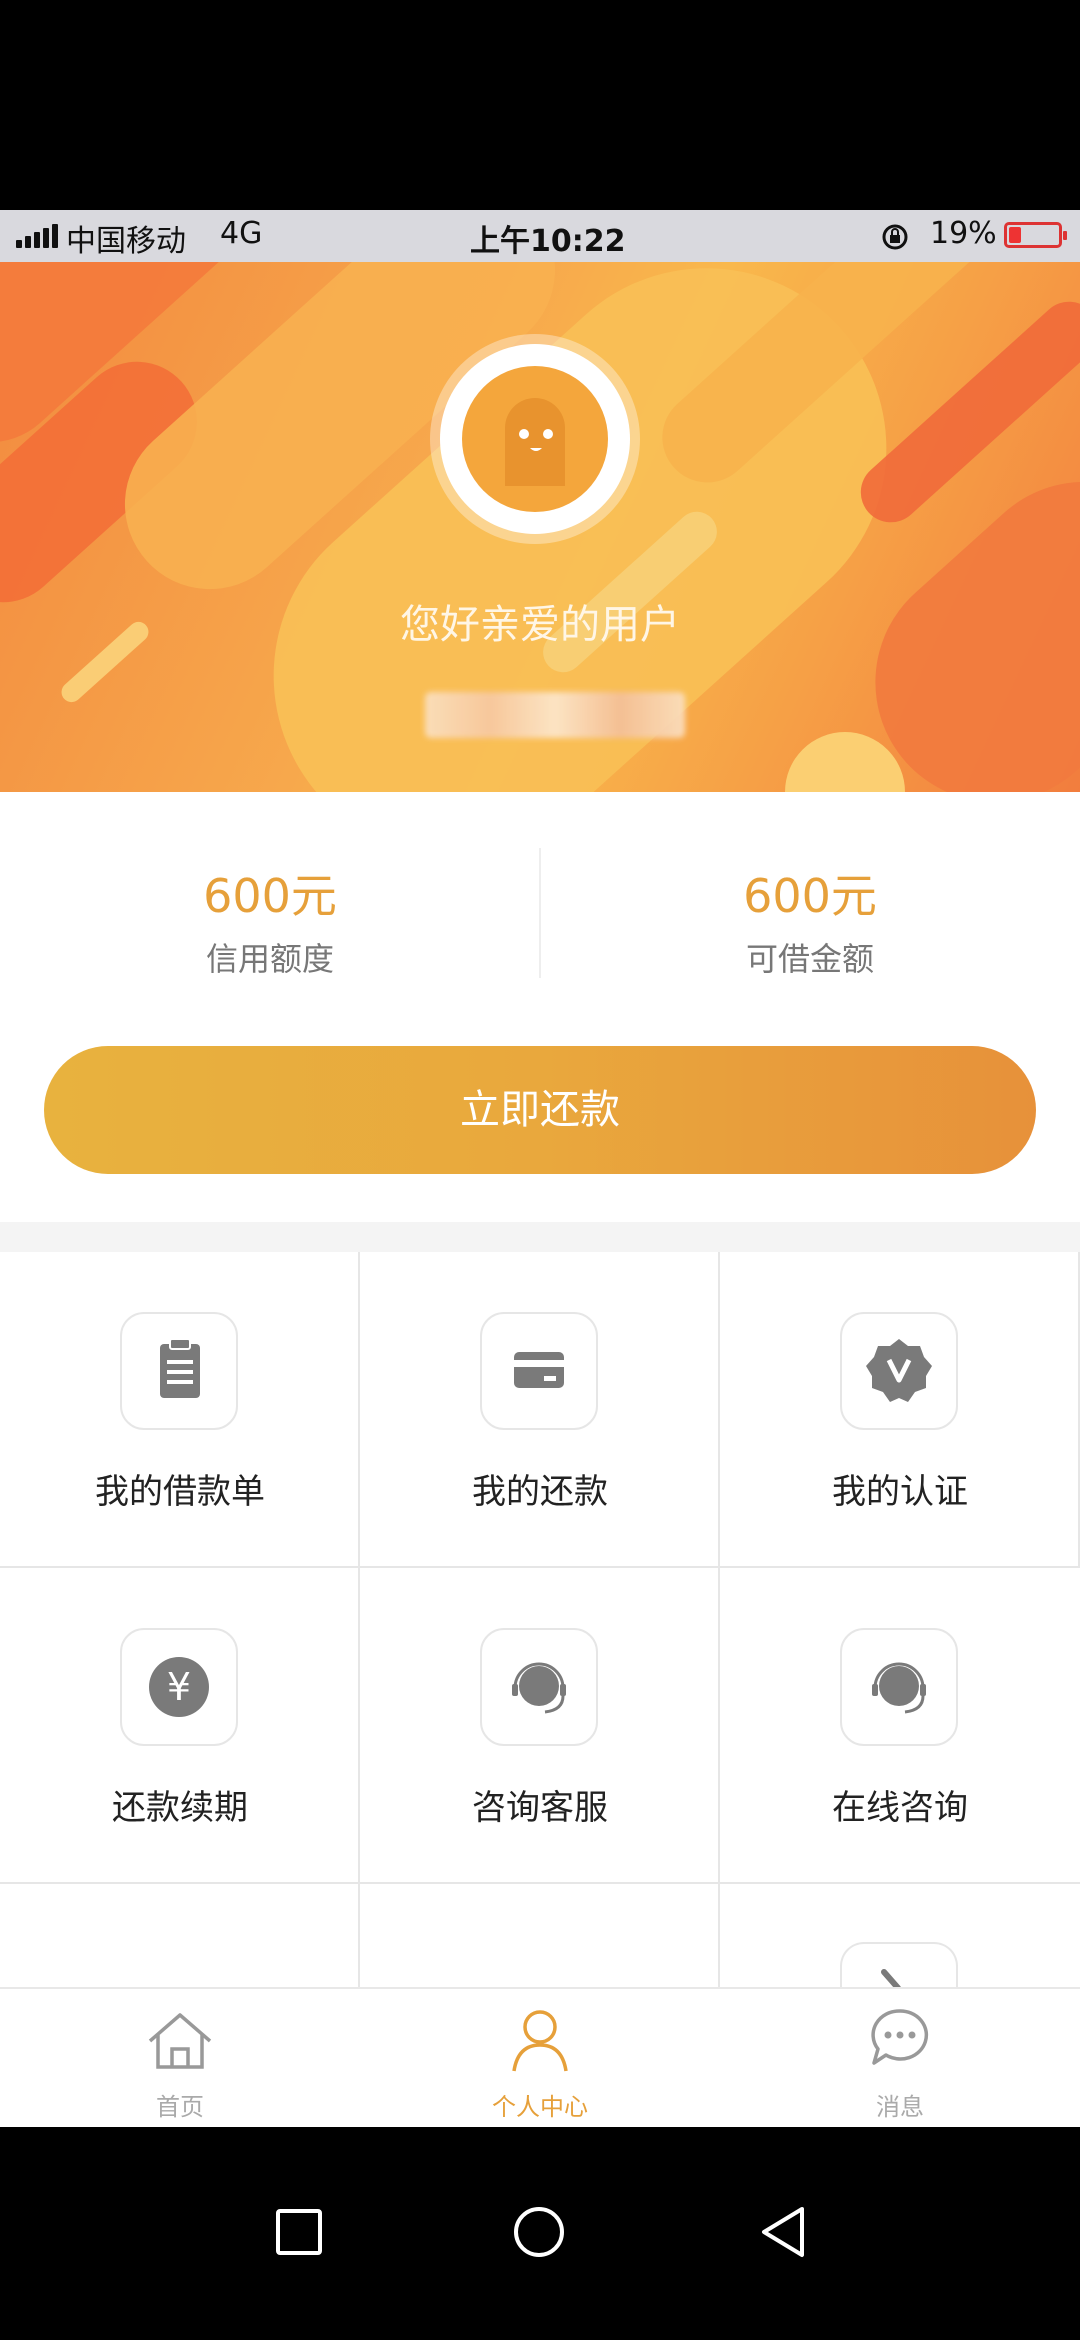  I want to click on grid-label: 在线咨询, so click(900, 1808).